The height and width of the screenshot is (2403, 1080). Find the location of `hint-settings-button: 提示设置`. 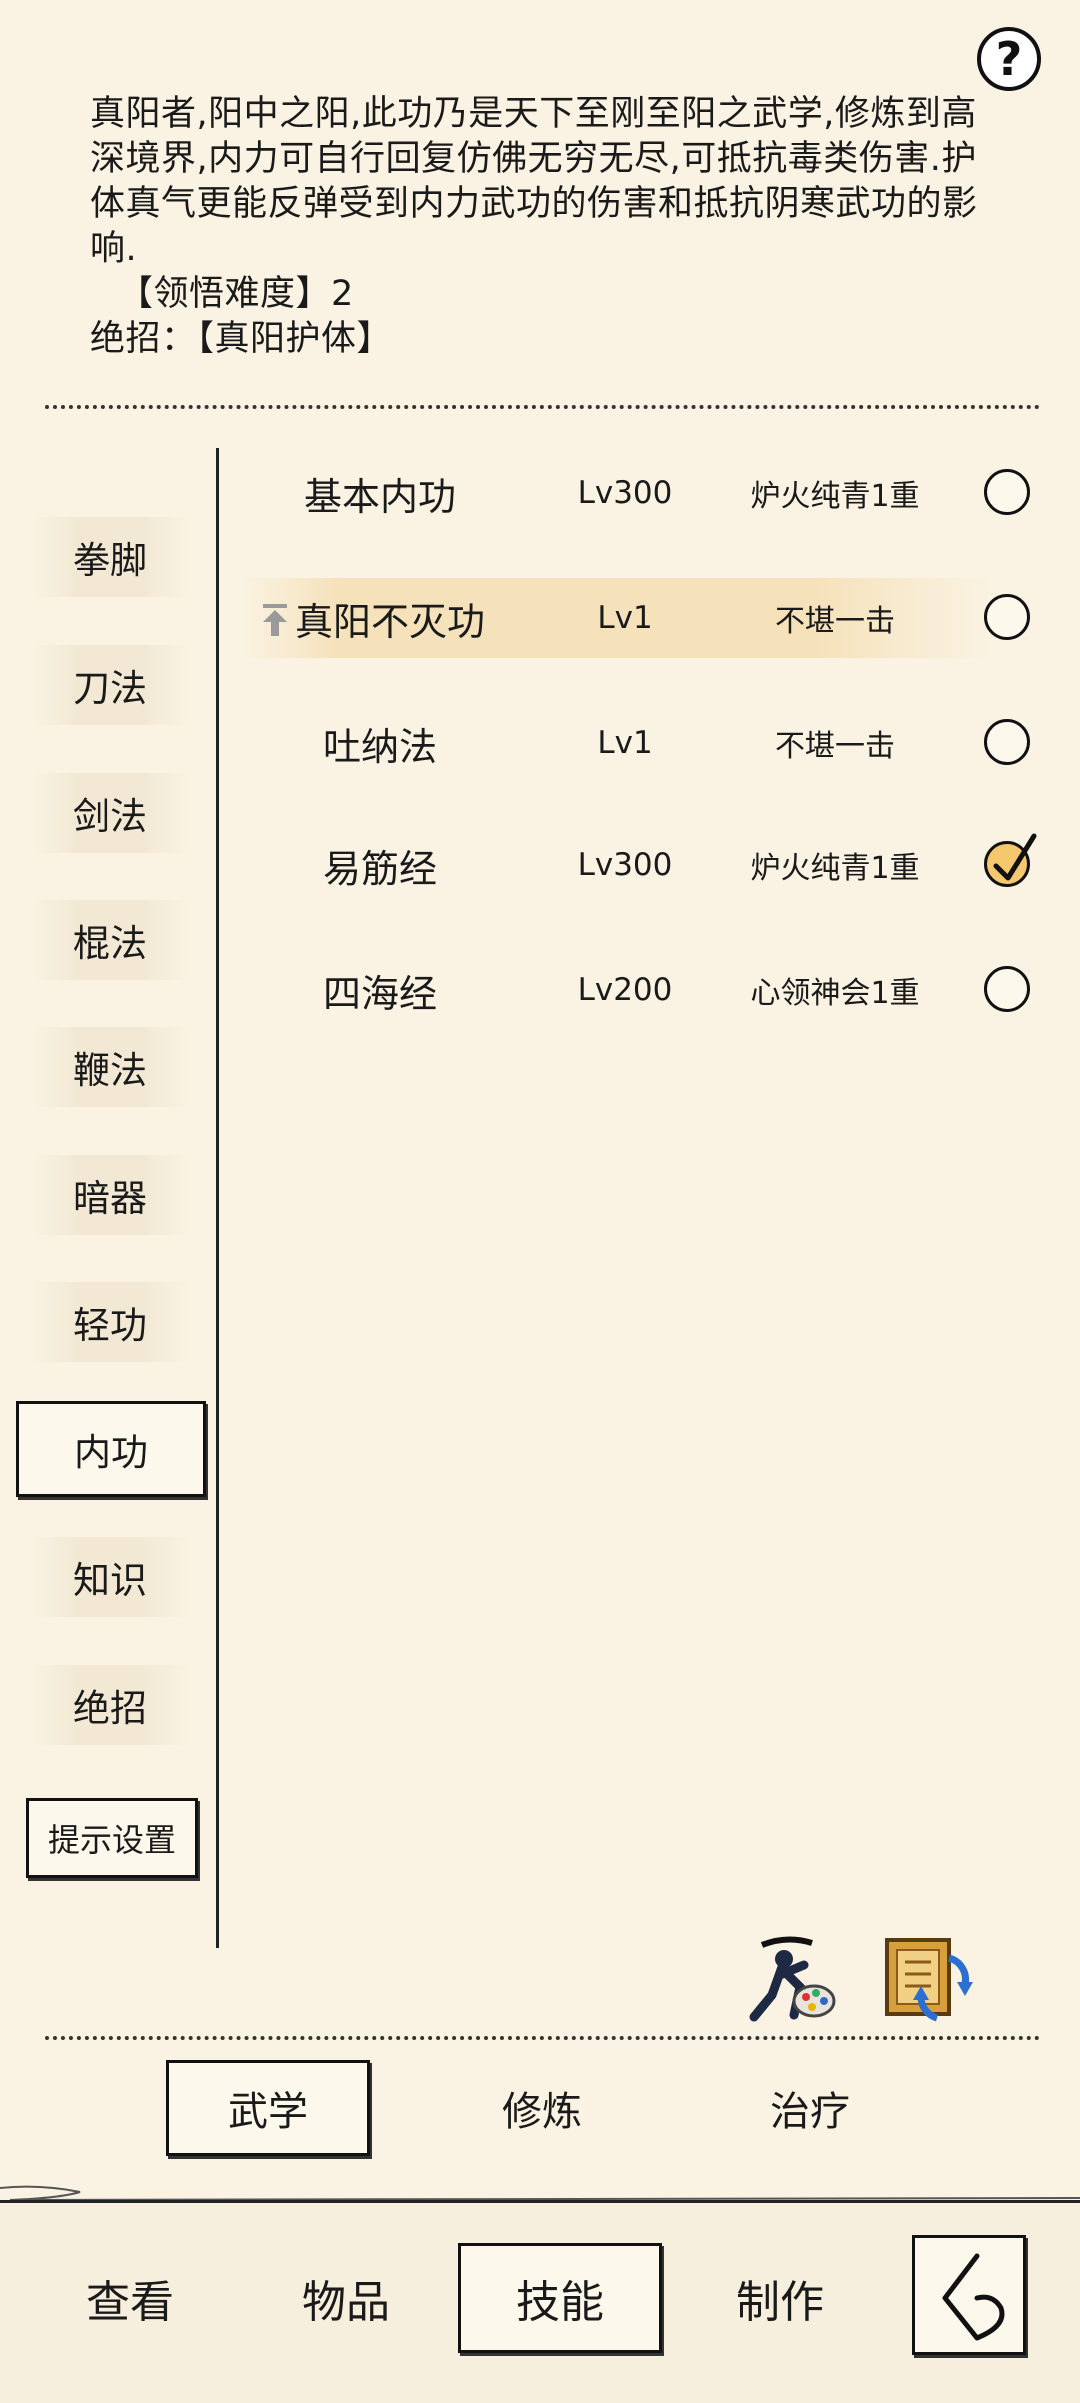

hint-settings-button: 提示设置 is located at coordinates (112, 1838).